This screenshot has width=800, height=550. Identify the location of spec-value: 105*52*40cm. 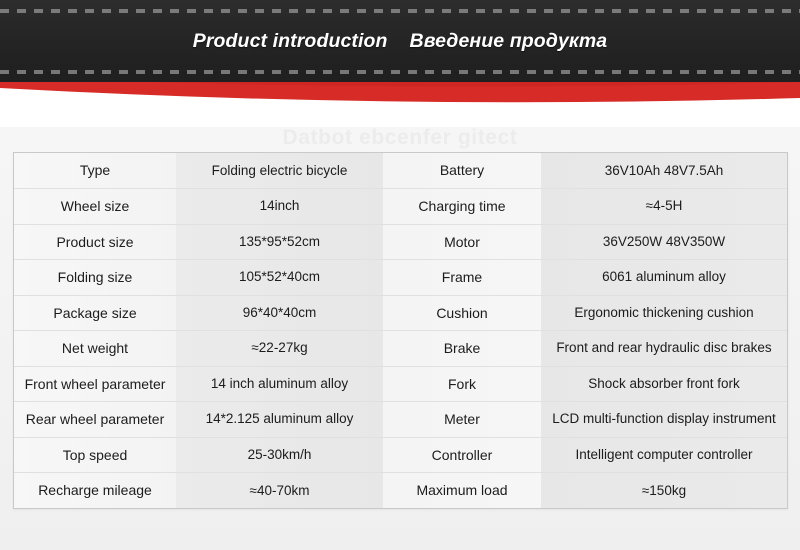
(279, 277).